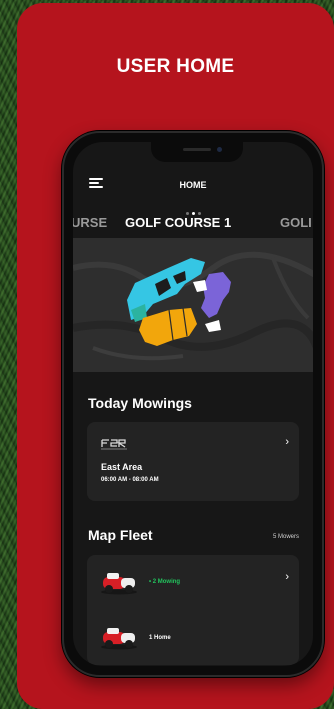  I want to click on speaker-grille, so click(197, 149).